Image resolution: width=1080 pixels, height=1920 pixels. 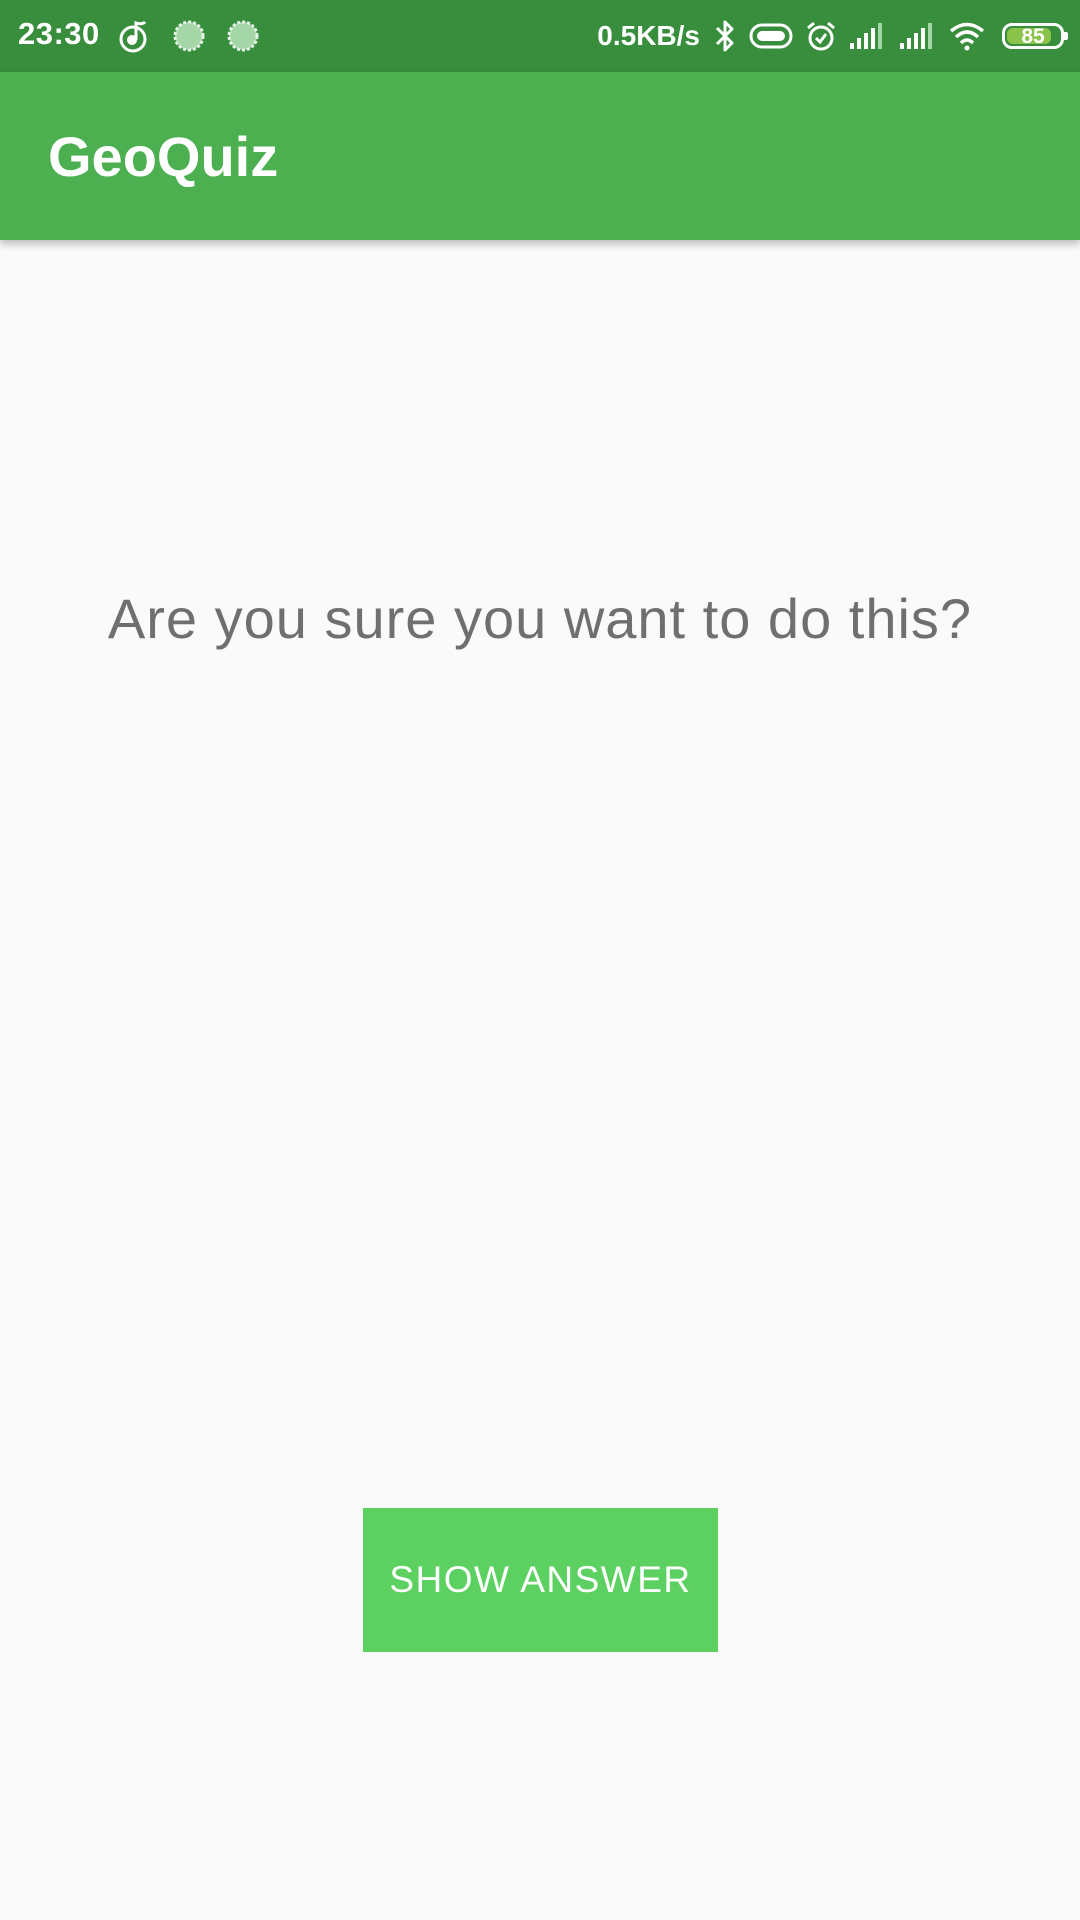 What do you see at coordinates (540, 618) in the screenshot?
I see `question-text: Are you sure you want to do this?` at bounding box center [540, 618].